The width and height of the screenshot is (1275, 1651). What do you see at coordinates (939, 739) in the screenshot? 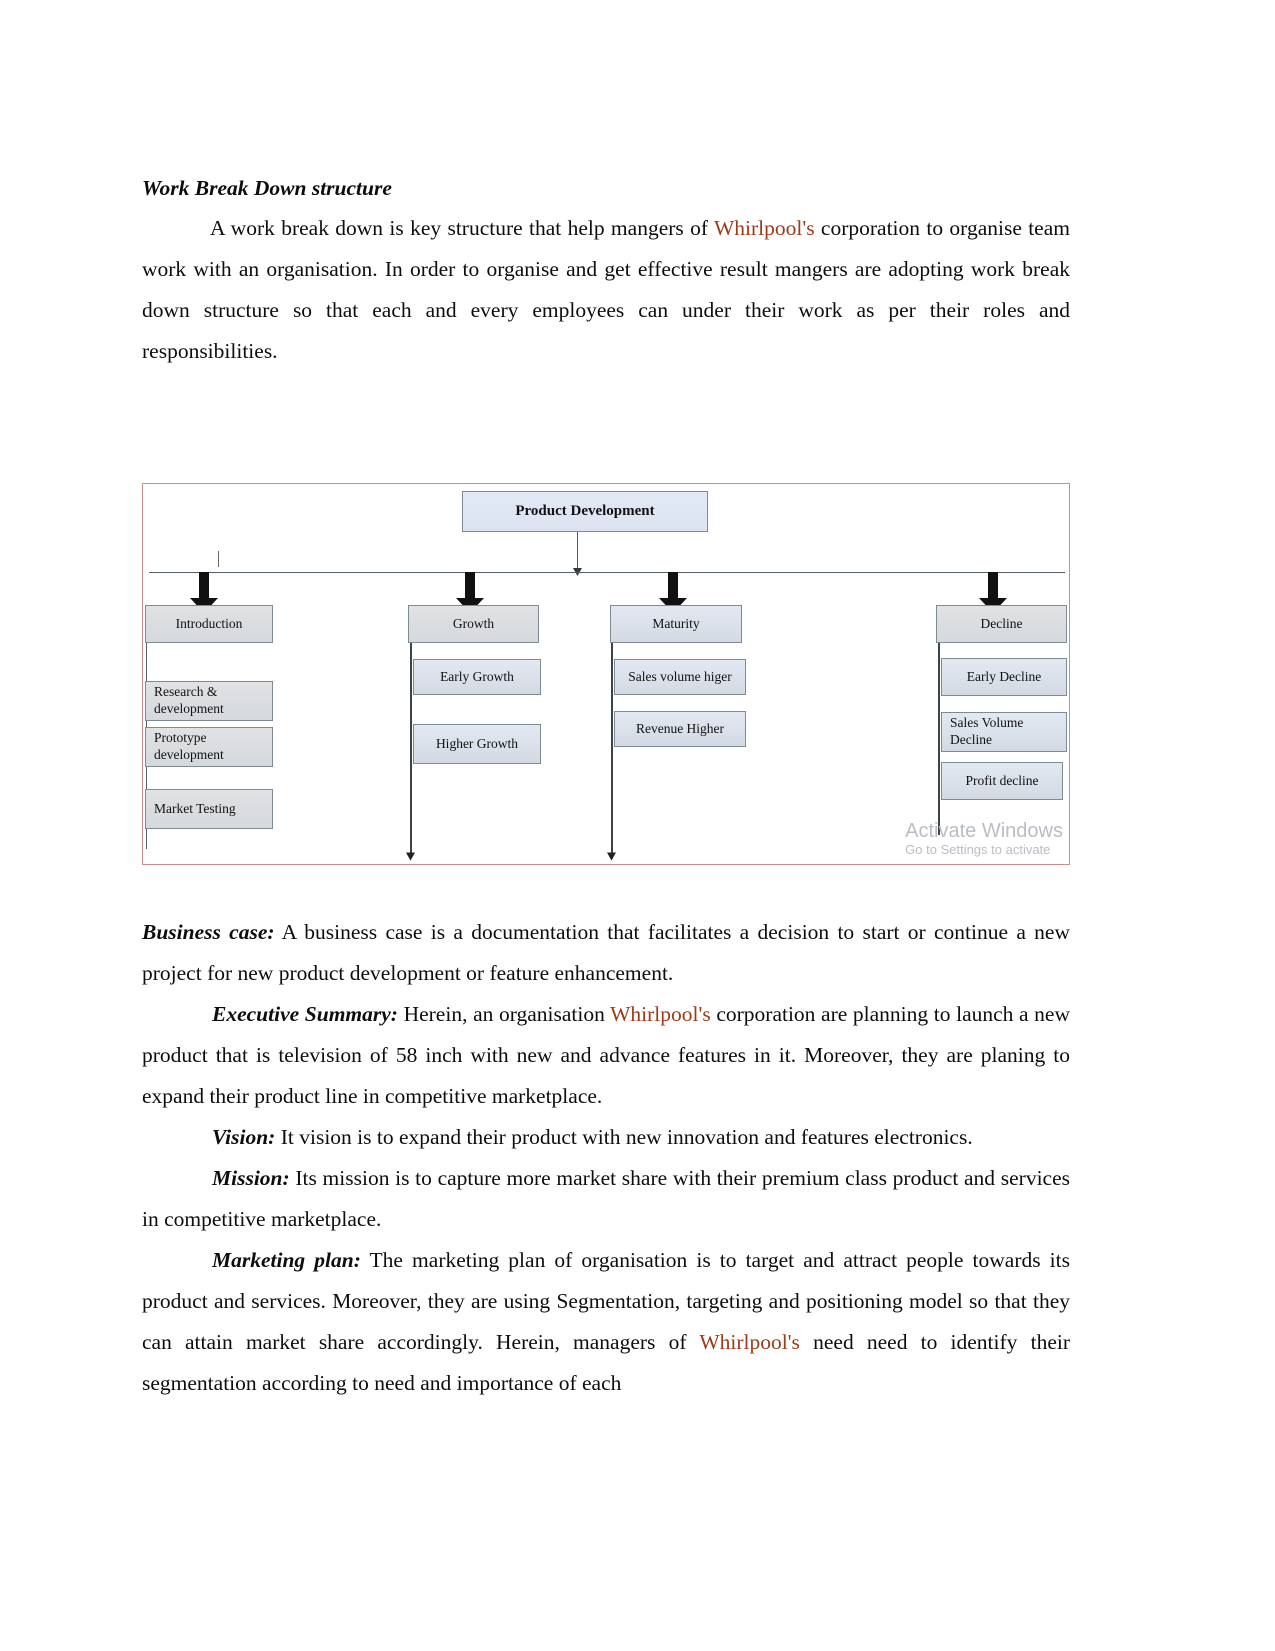
I see `decline-spine-line` at bounding box center [939, 739].